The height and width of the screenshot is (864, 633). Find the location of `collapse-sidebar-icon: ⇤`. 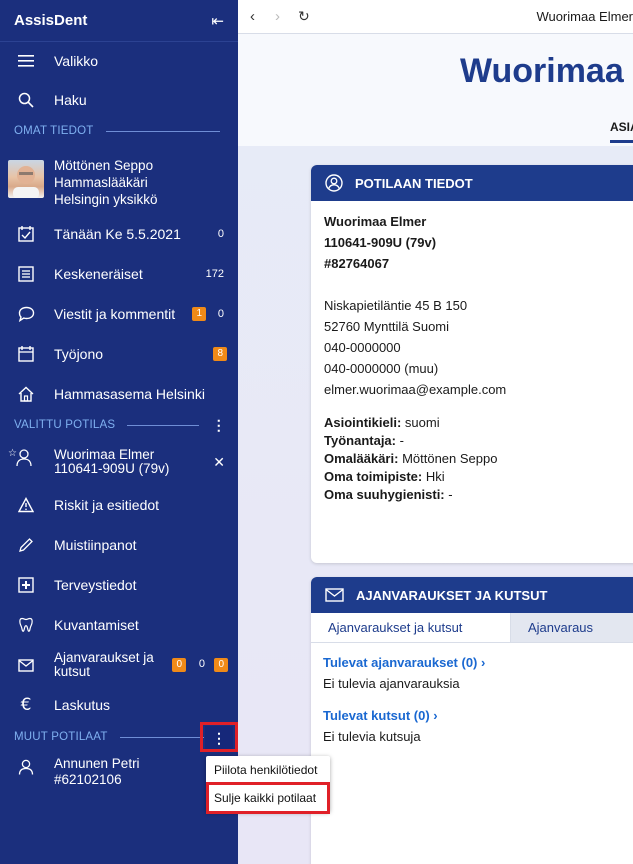

collapse-sidebar-icon: ⇤ is located at coordinates (217, 21).